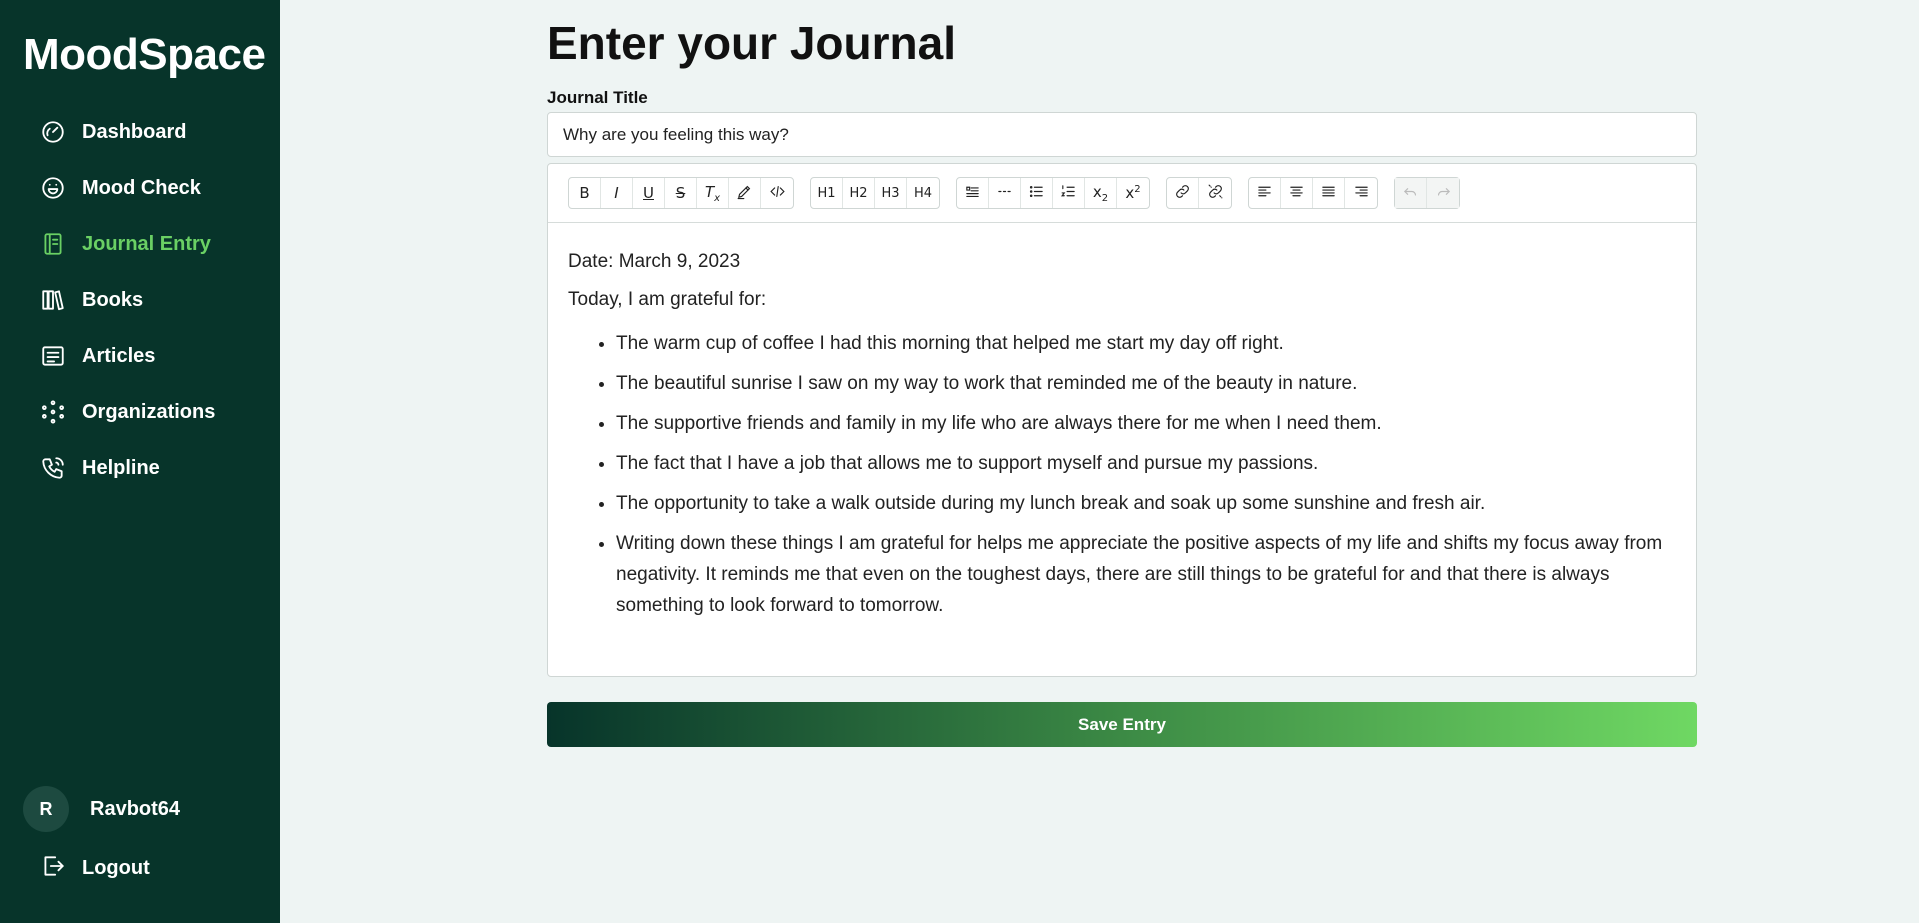 The image size is (1919, 923). Describe the element at coordinates (667, 300) in the screenshot. I see `intro-line: Today, I am grateful for:` at that location.